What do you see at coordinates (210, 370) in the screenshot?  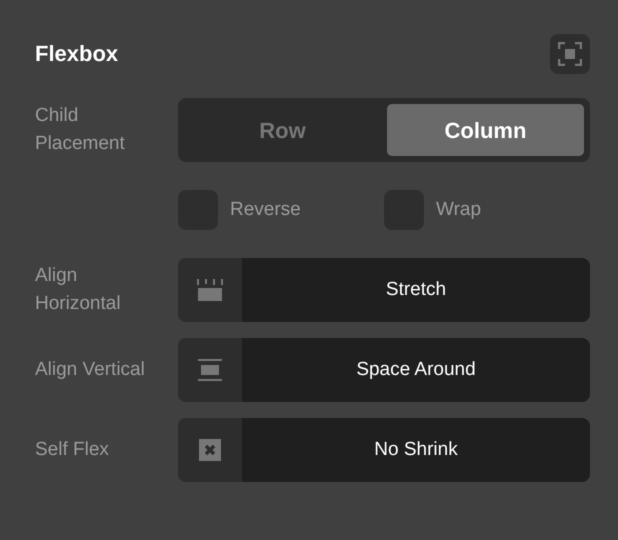 I see `space-around-icon` at bounding box center [210, 370].